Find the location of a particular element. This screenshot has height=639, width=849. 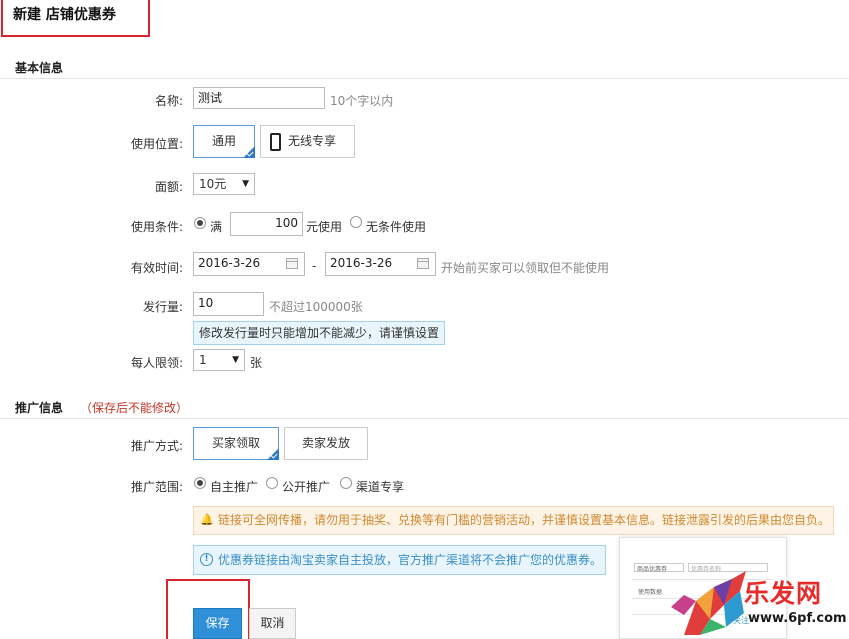

info-icon: ! is located at coordinates (206, 559).